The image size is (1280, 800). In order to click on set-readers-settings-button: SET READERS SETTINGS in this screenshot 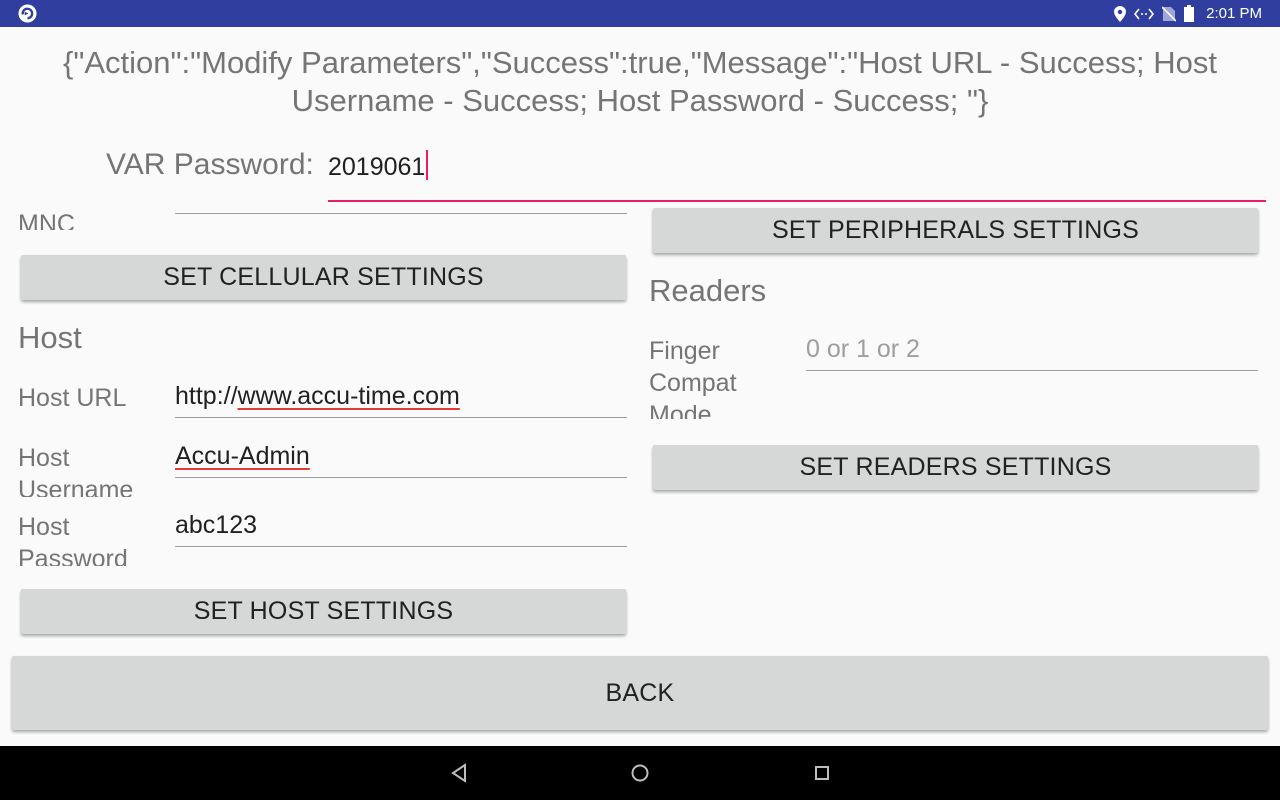, I will do `click(955, 467)`.